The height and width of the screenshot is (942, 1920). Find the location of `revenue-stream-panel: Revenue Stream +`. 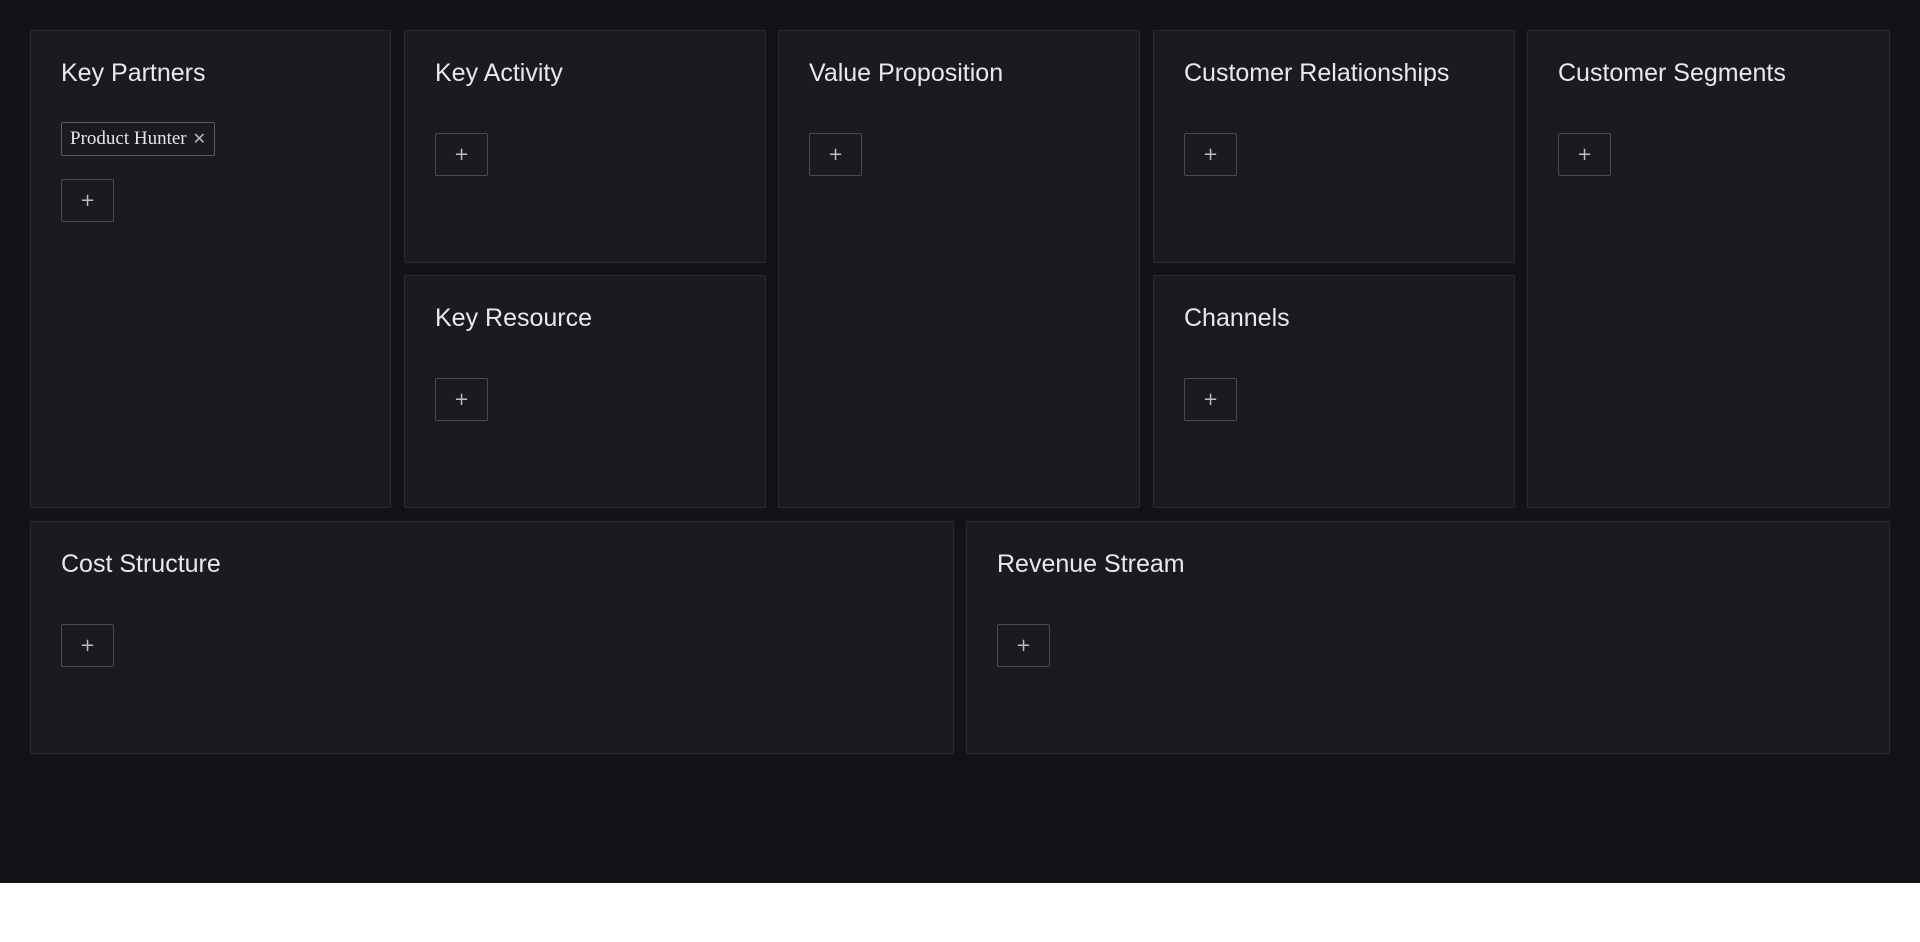

revenue-stream-panel: Revenue Stream + is located at coordinates (1428, 637).